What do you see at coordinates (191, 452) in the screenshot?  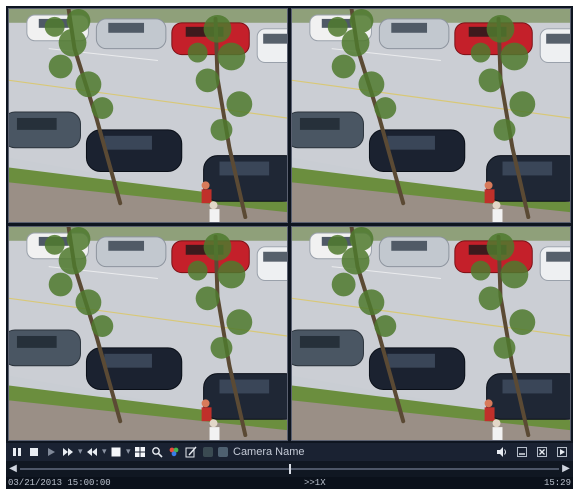 I see `snapshot-icon` at bounding box center [191, 452].